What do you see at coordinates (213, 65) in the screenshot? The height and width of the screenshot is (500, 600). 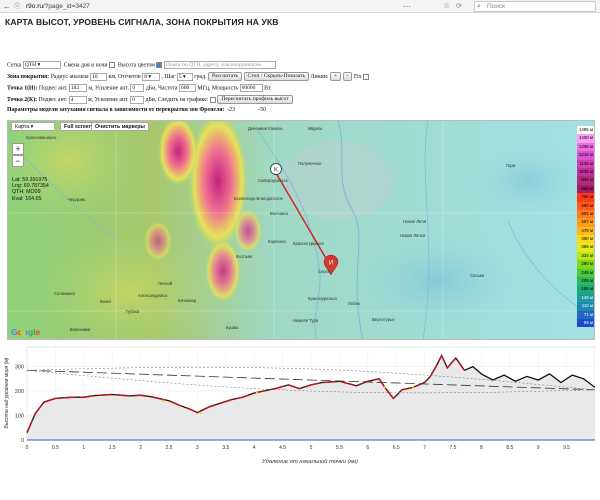 I see `qth-search-placeholder: Поиск по QTH, адресу, или координатам` at bounding box center [213, 65].